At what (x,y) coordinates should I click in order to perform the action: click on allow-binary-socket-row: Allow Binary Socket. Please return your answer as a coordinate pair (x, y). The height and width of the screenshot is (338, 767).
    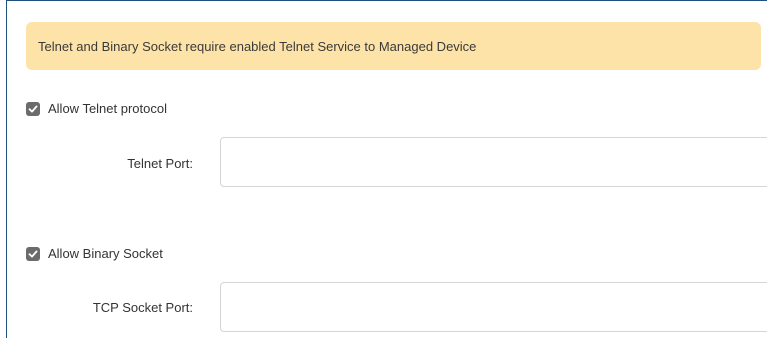
    Looking at the image, I should click on (94, 253).